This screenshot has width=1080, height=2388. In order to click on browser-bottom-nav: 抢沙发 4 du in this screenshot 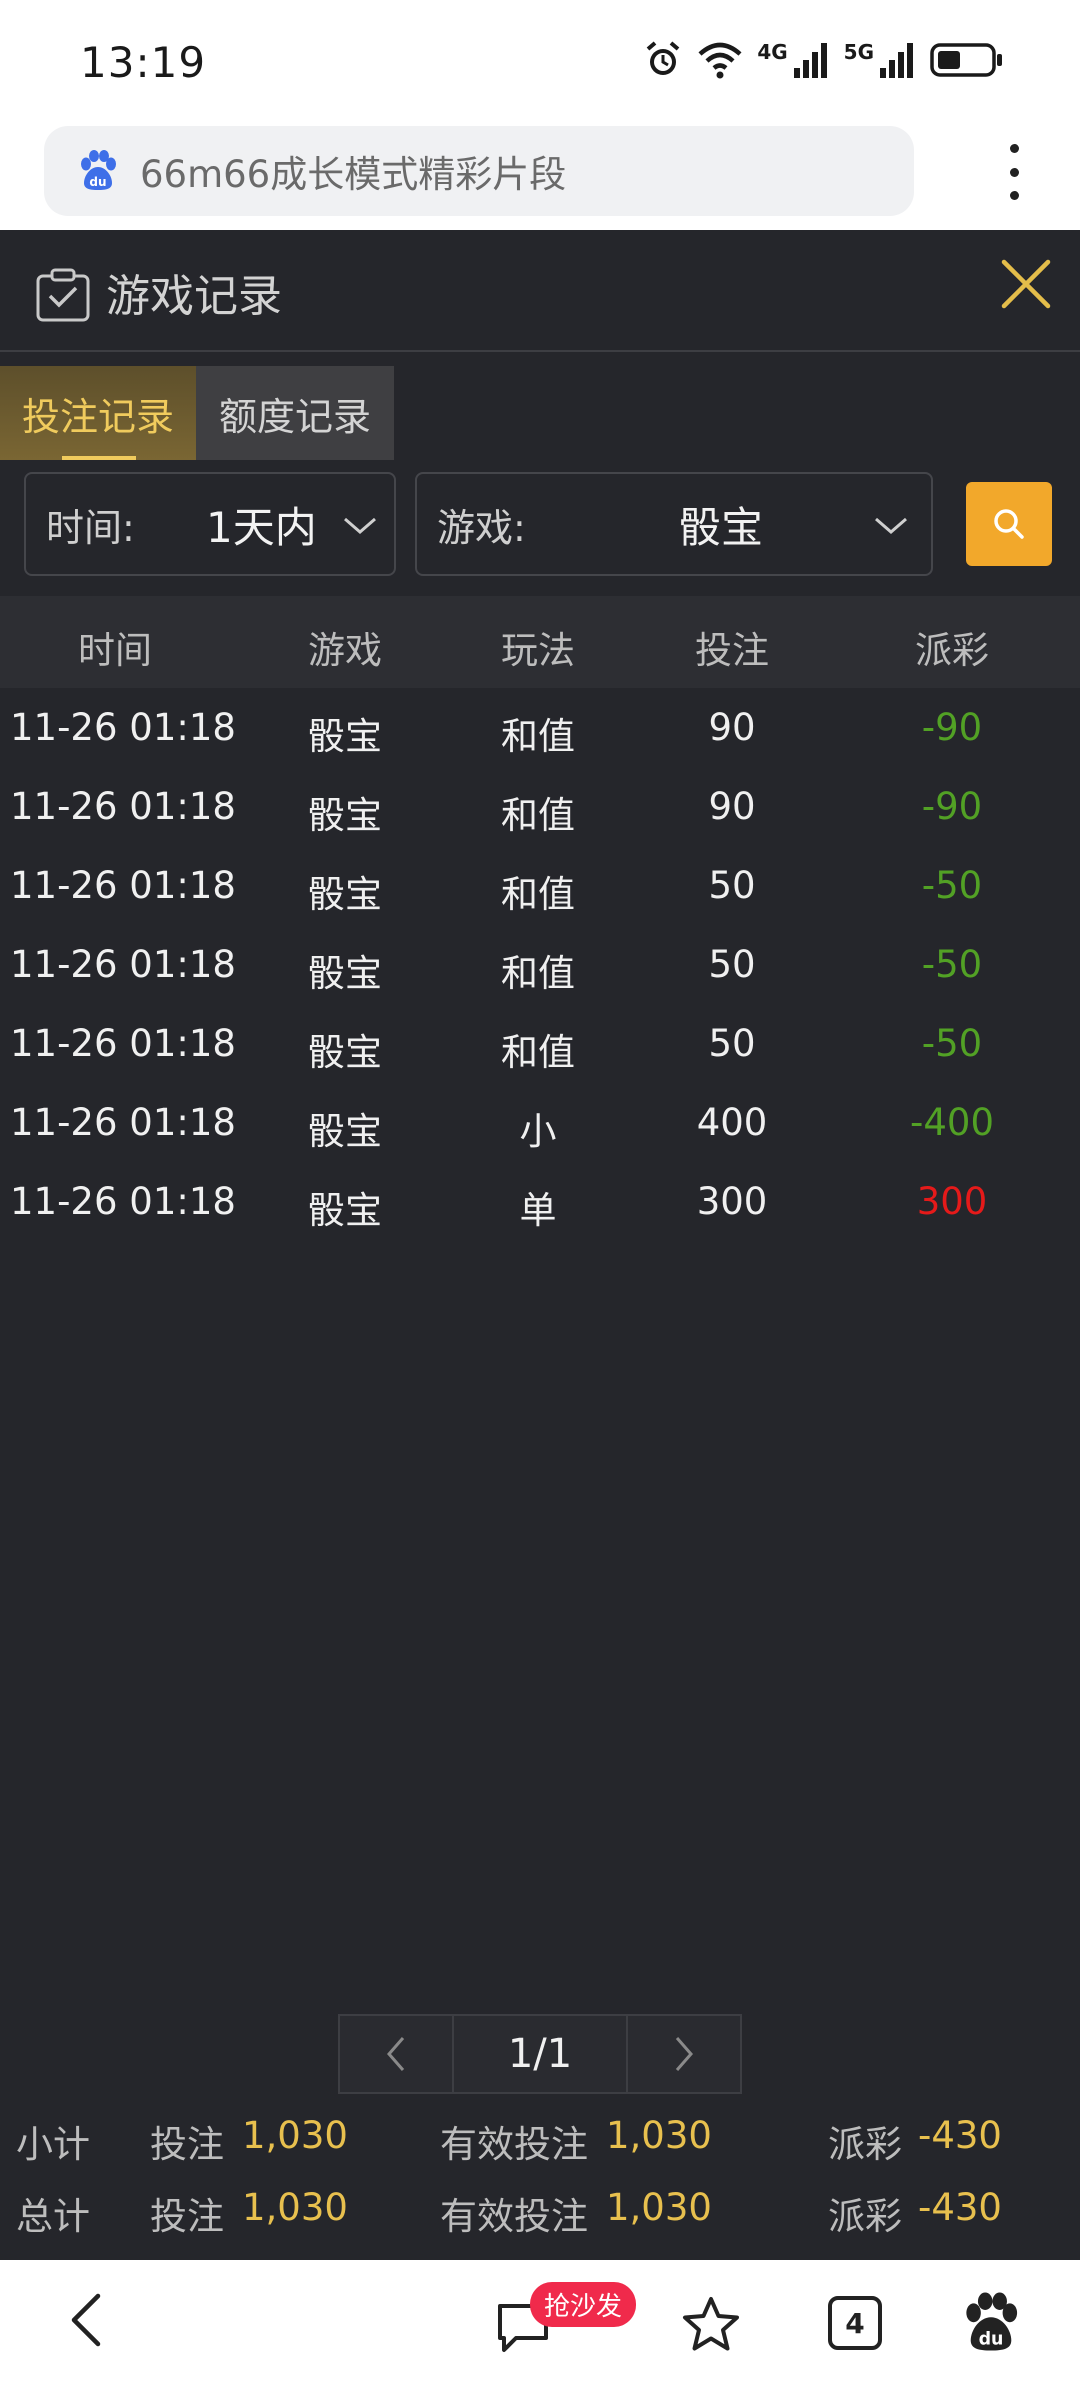, I will do `click(540, 2324)`.